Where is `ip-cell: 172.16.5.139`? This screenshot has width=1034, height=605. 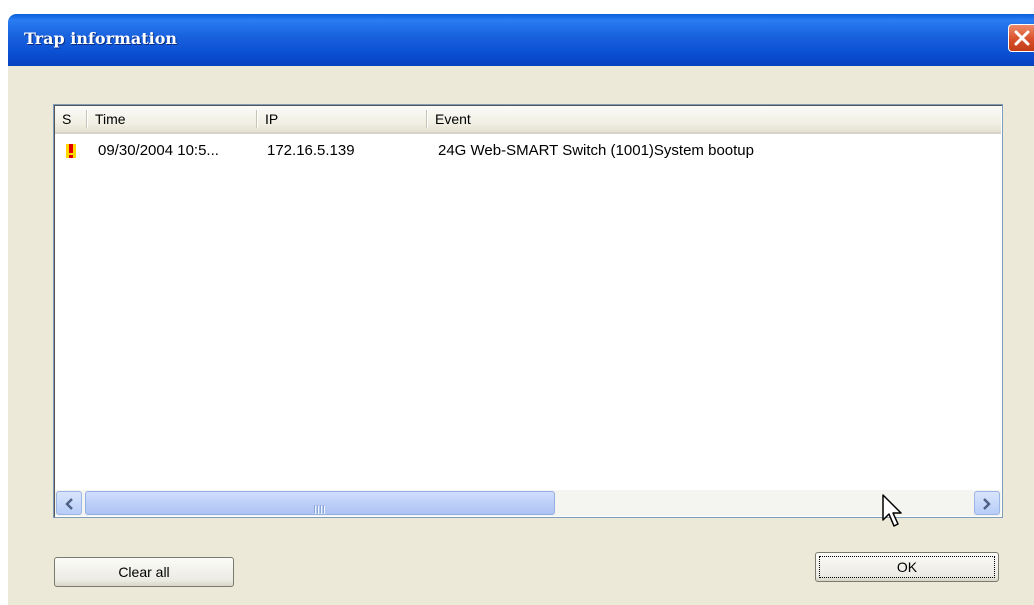 ip-cell: 172.16.5.139 is located at coordinates (311, 150).